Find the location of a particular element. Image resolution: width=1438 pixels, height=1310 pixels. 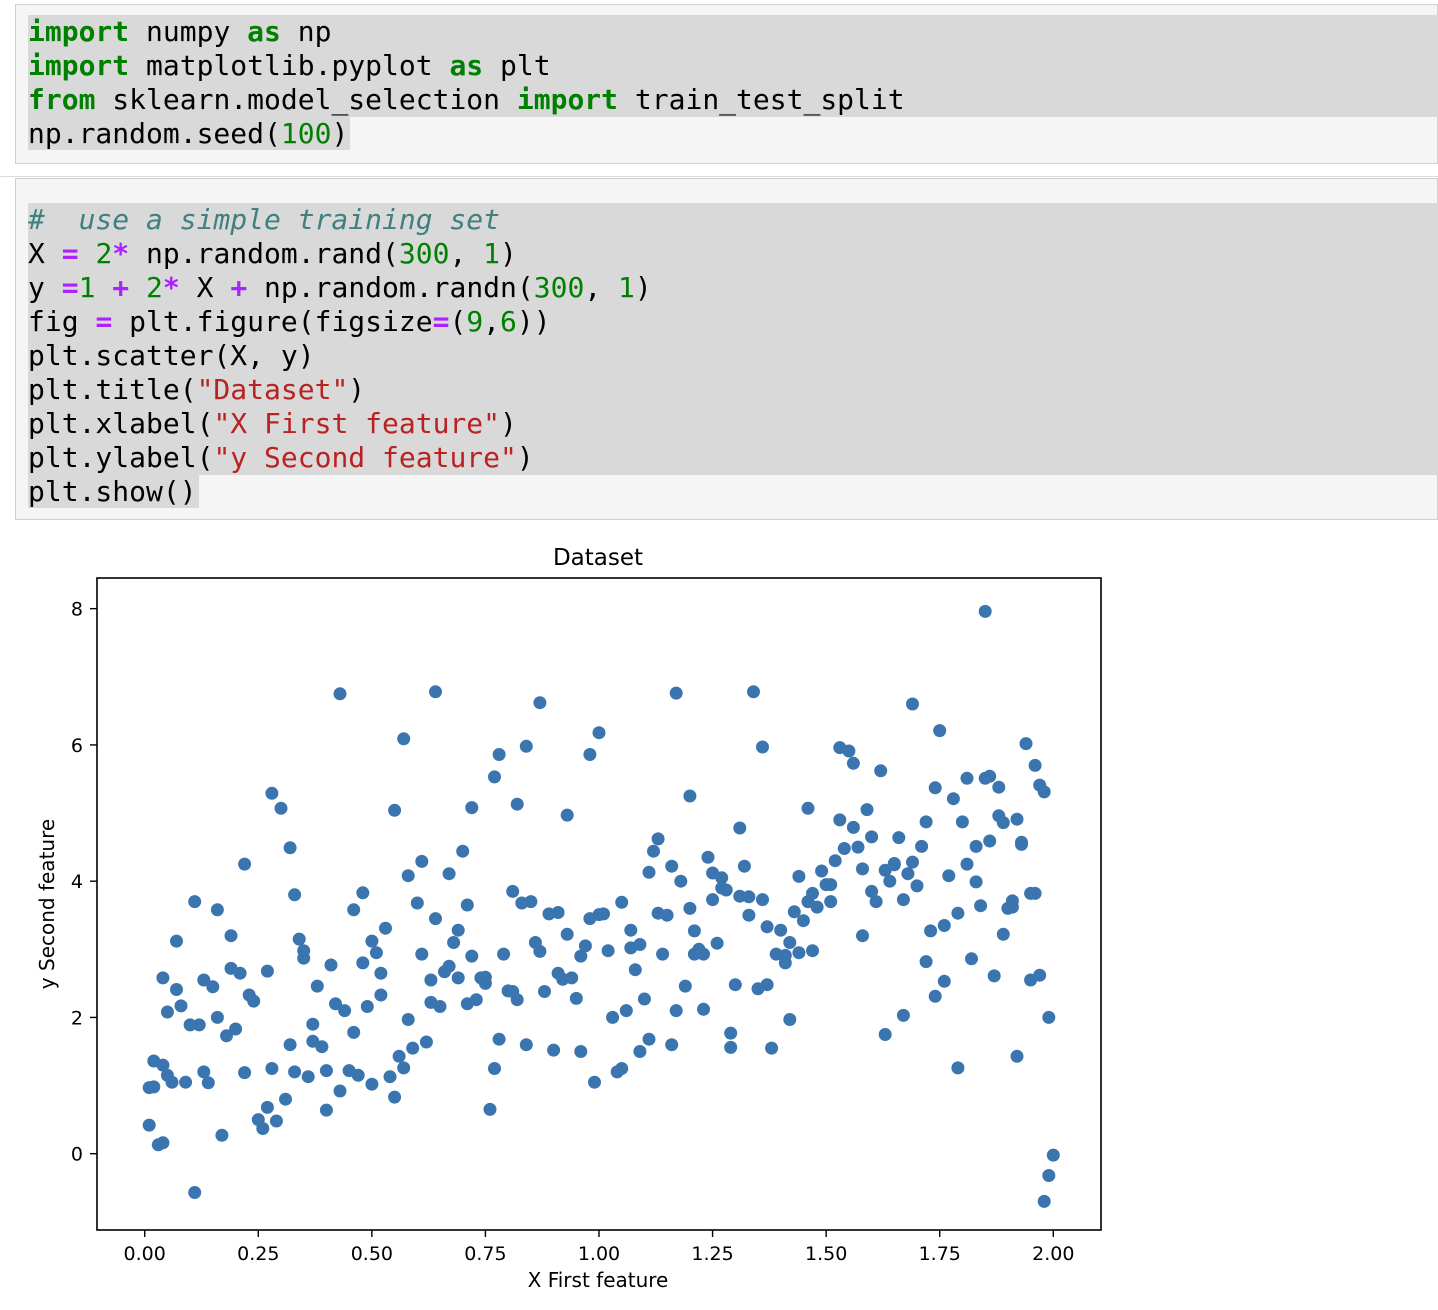

code-token: )) is located at coordinates (533, 321).